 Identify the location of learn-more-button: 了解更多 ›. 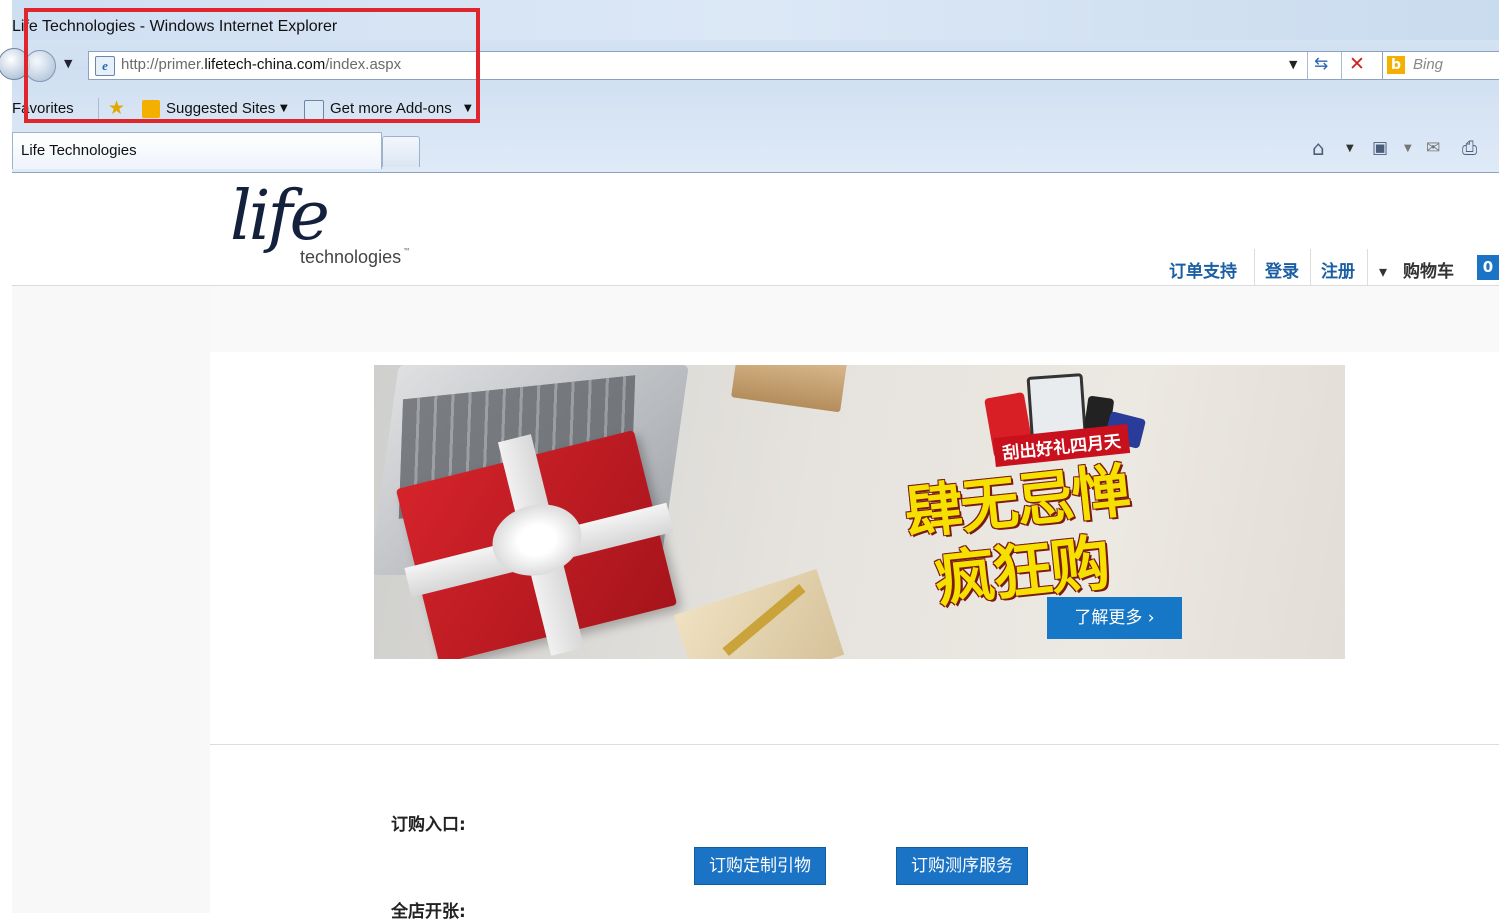
(1114, 618).